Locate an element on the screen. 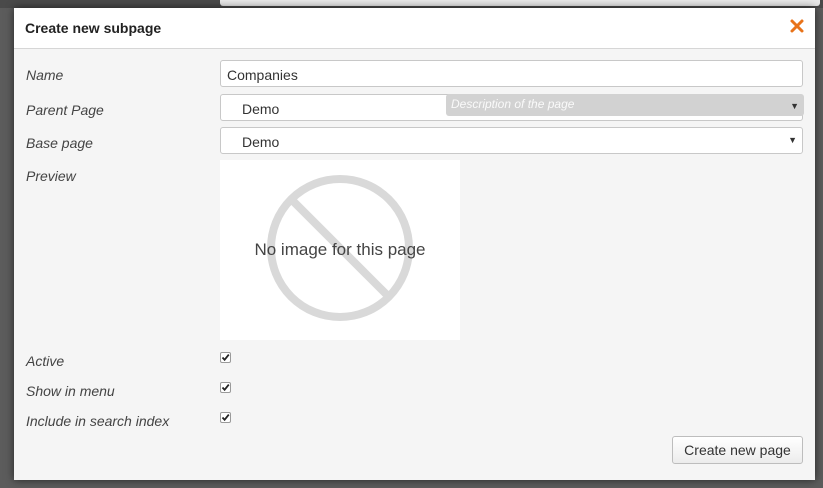 The height and width of the screenshot is (488, 823). active-checkbox is located at coordinates (225, 357).